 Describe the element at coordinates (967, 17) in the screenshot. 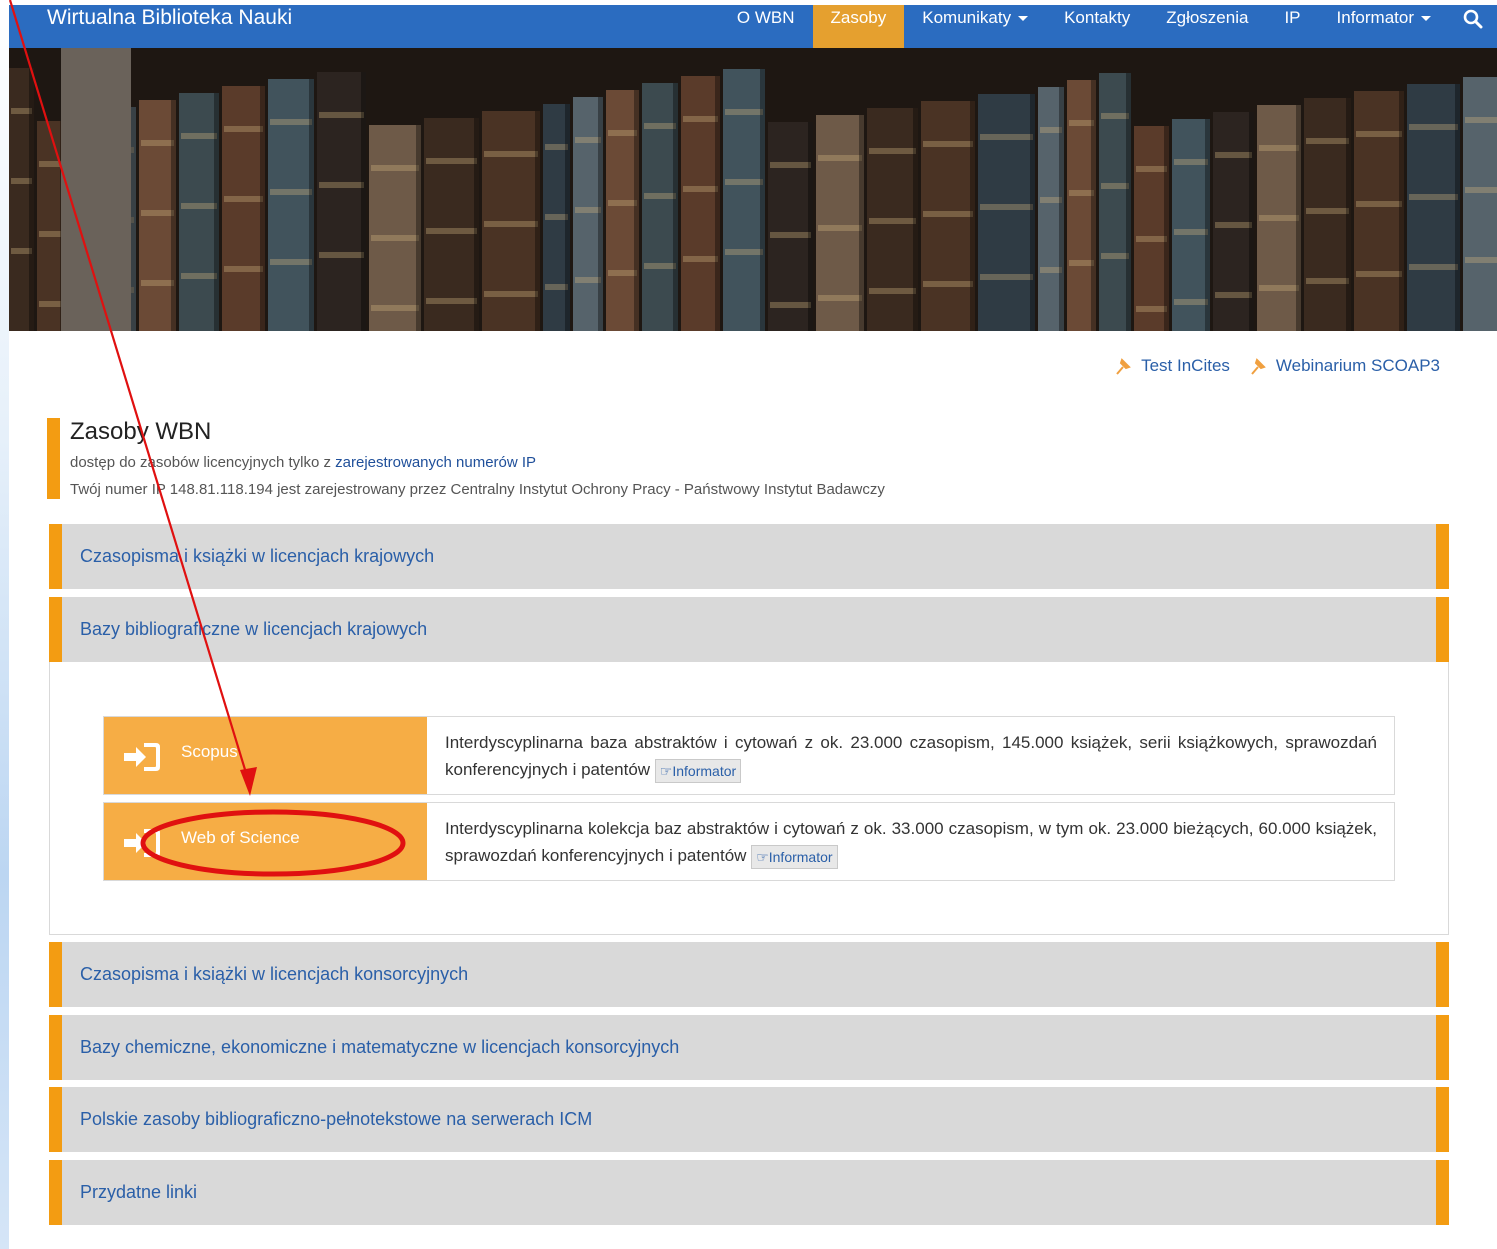

I see `nav-item-komunikaty-label: Komunikaty` at that location.